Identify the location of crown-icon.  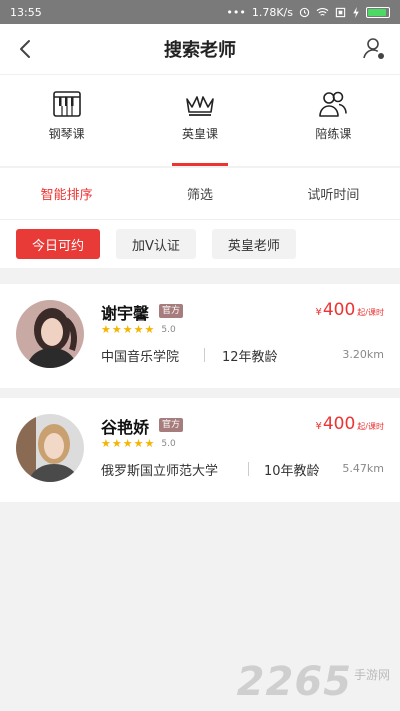
(200, 106).